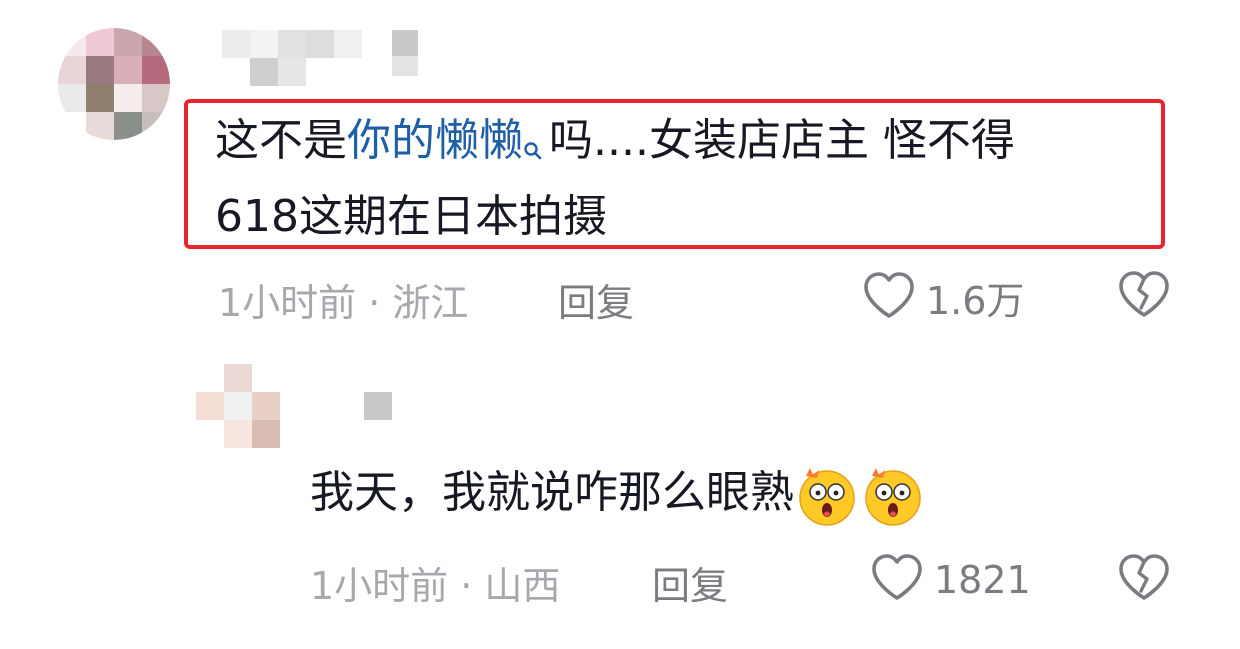 The image size is (1240, 649). Describe the element at coordinates (982, 580) in the screenshot. I see `like-count: 1821` at that location.